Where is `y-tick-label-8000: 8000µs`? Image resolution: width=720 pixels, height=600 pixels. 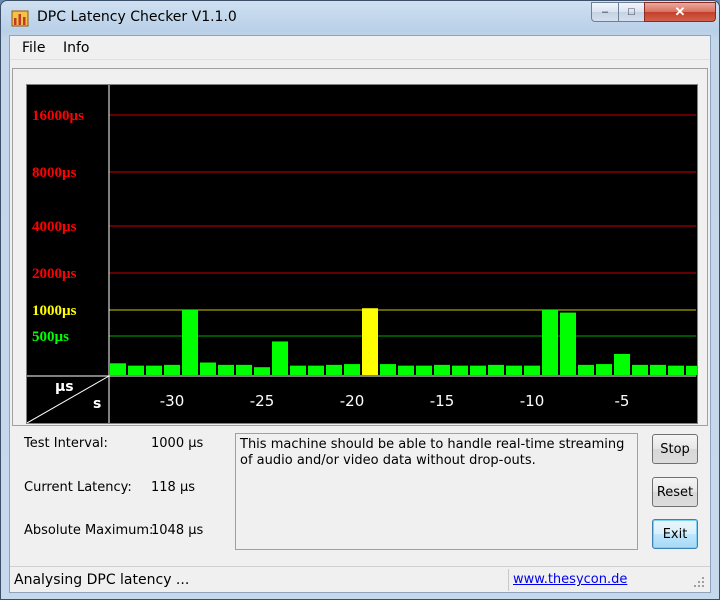 y-tick-label-8000: 8000µs is located at coordinates (54, 173).